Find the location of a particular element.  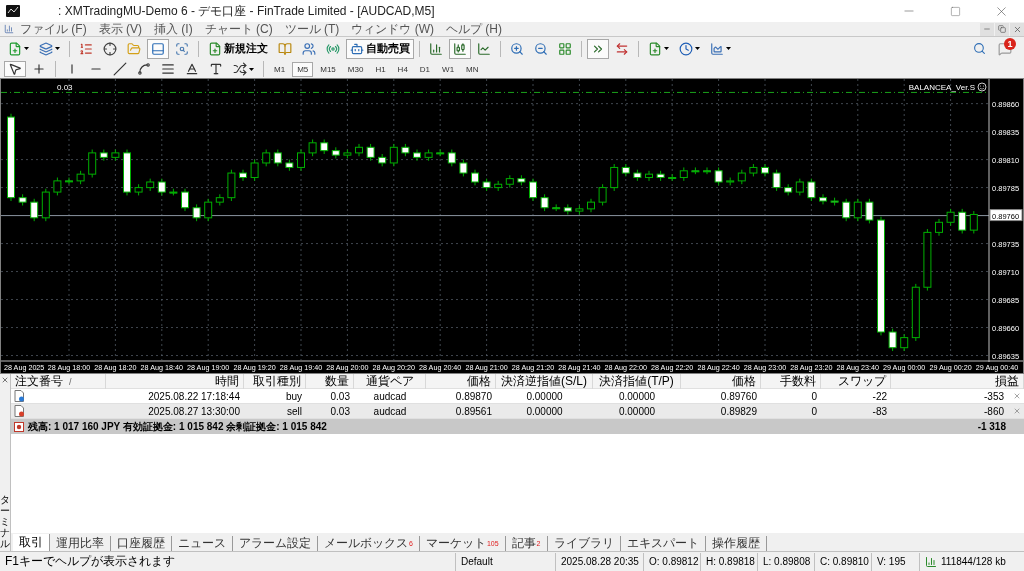

total-profit: -1 318 is located at coordinates (991, 426).